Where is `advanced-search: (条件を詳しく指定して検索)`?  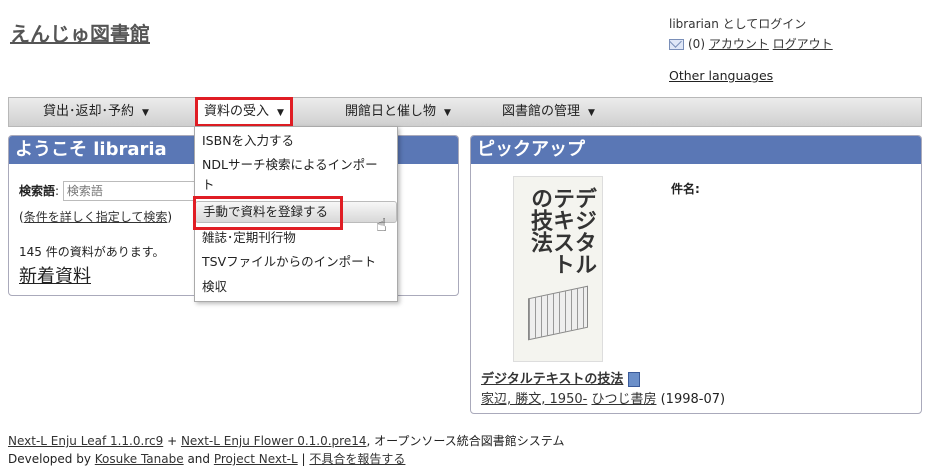 advanced-search: (条件を詳しく指定して検索) is located at coordinates (95, 216).